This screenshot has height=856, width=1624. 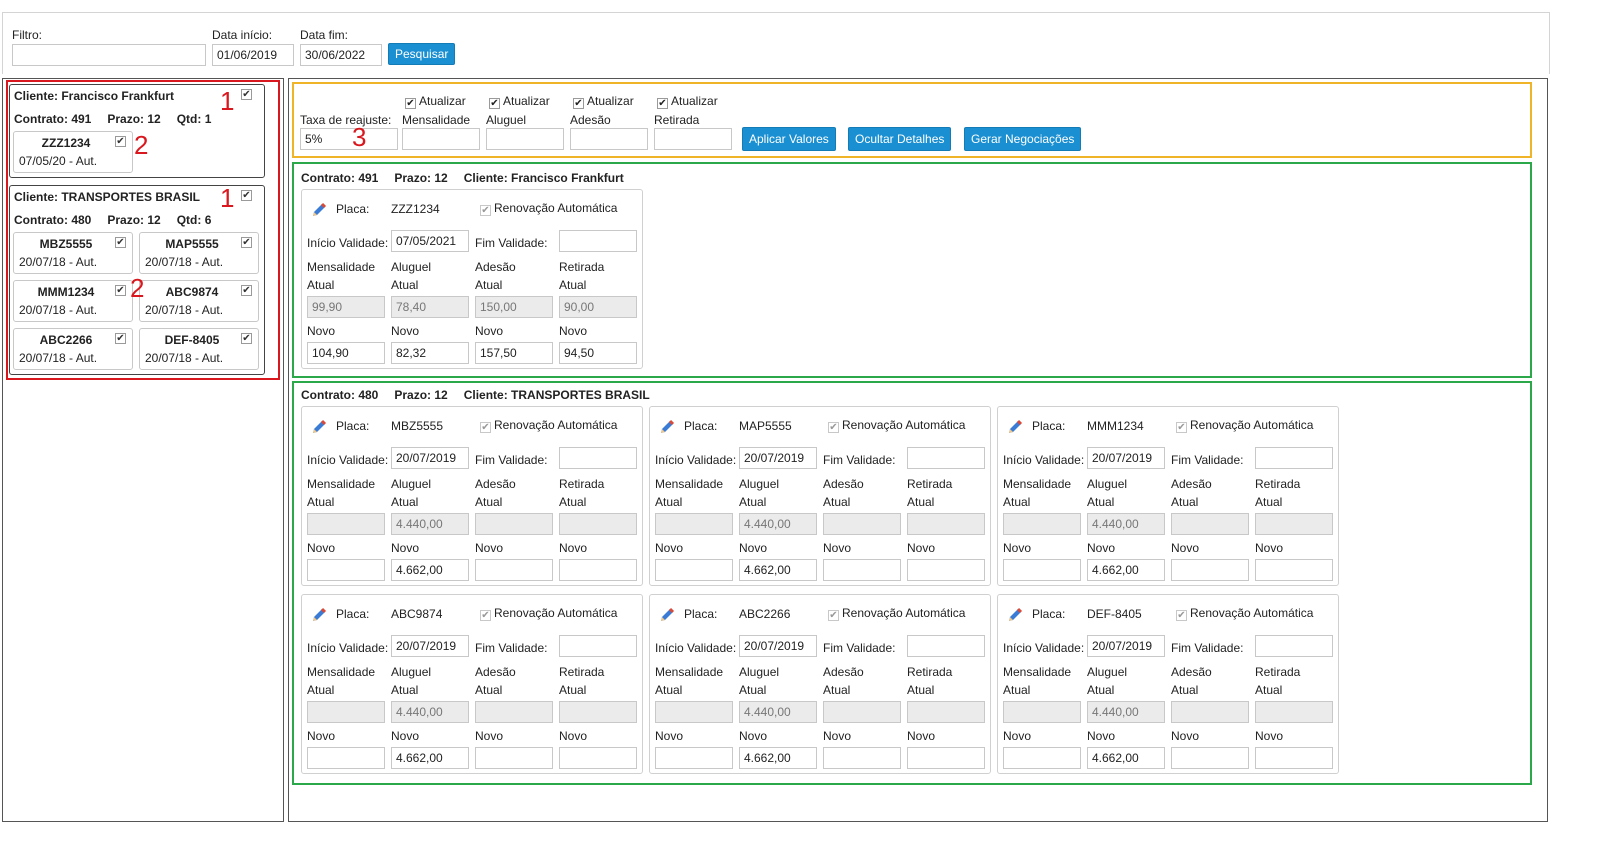 What do you see at coordinates (609, 139) in the screenshot?
I see `adesao-input` at bounding box center [609, 139].